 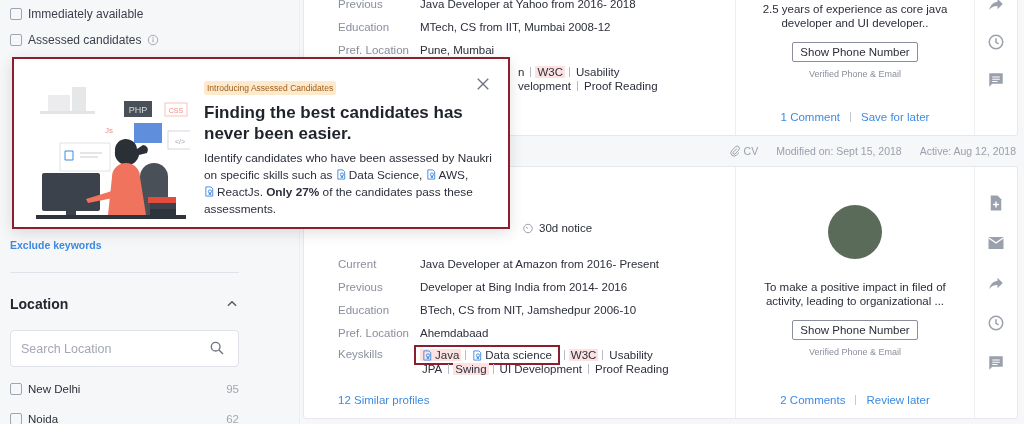 I want to click on field-value: Java Developer at Amazon from 2016- Present, so click(x=540, y=264).